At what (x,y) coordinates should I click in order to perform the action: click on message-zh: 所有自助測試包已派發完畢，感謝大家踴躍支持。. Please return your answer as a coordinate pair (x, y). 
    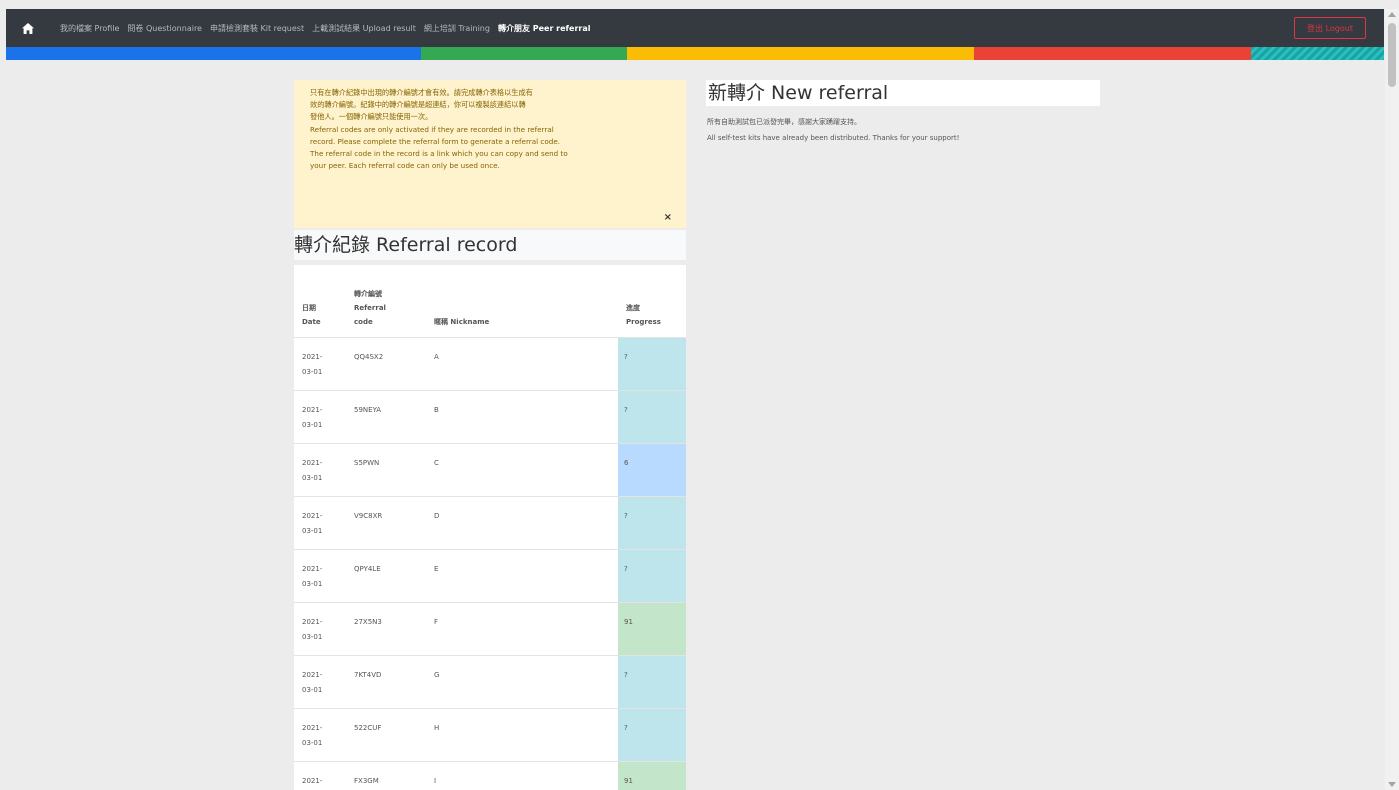
    Looking at the image, I should click on (784, 122).